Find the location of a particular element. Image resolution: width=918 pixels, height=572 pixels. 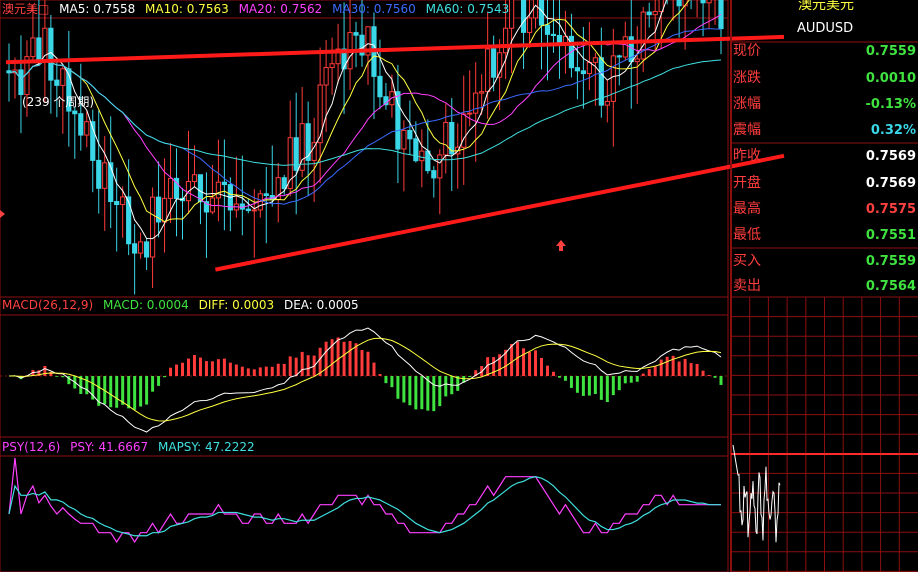

up-arrow-icon is located at coordinates (561, 245).